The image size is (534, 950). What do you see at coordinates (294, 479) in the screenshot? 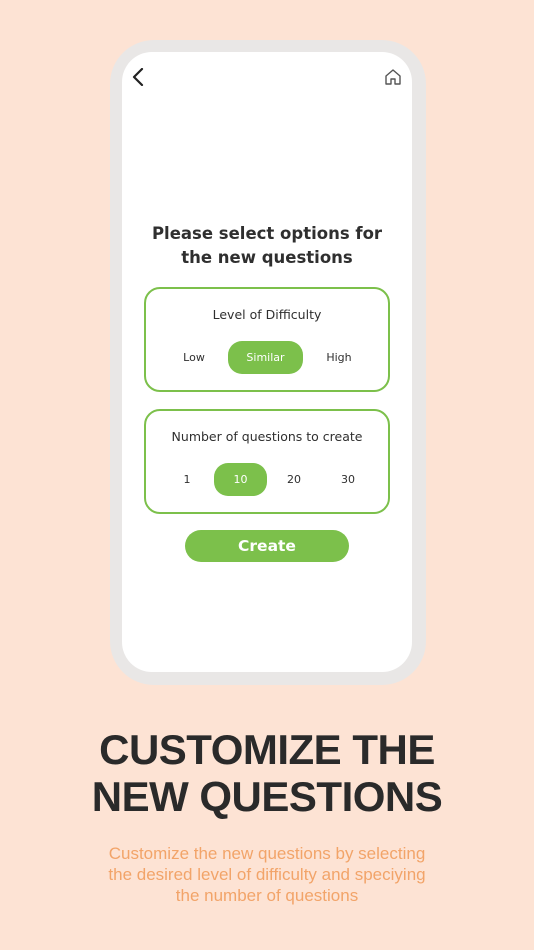
I see `count-option-20: 20` at bounding box center [294, 479].